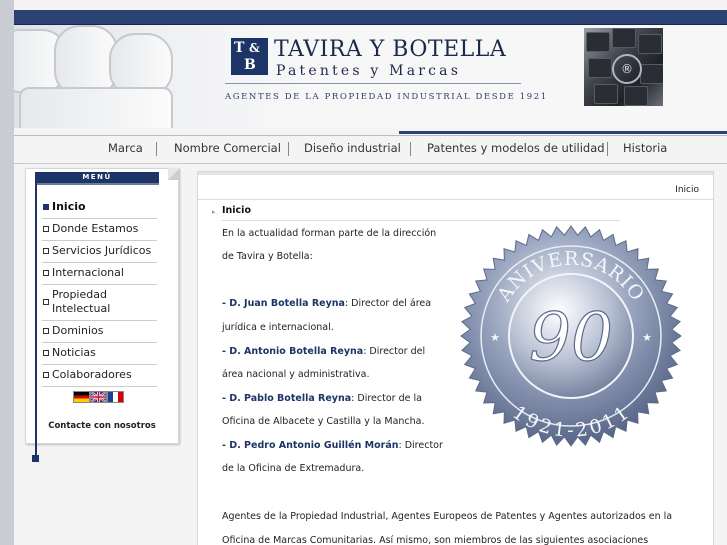  What do you see at coordinates (293, 468) in the screenshot?
I see `person-role-line: de la Oficina de Extremadura.` at bounding box center [293, 468].